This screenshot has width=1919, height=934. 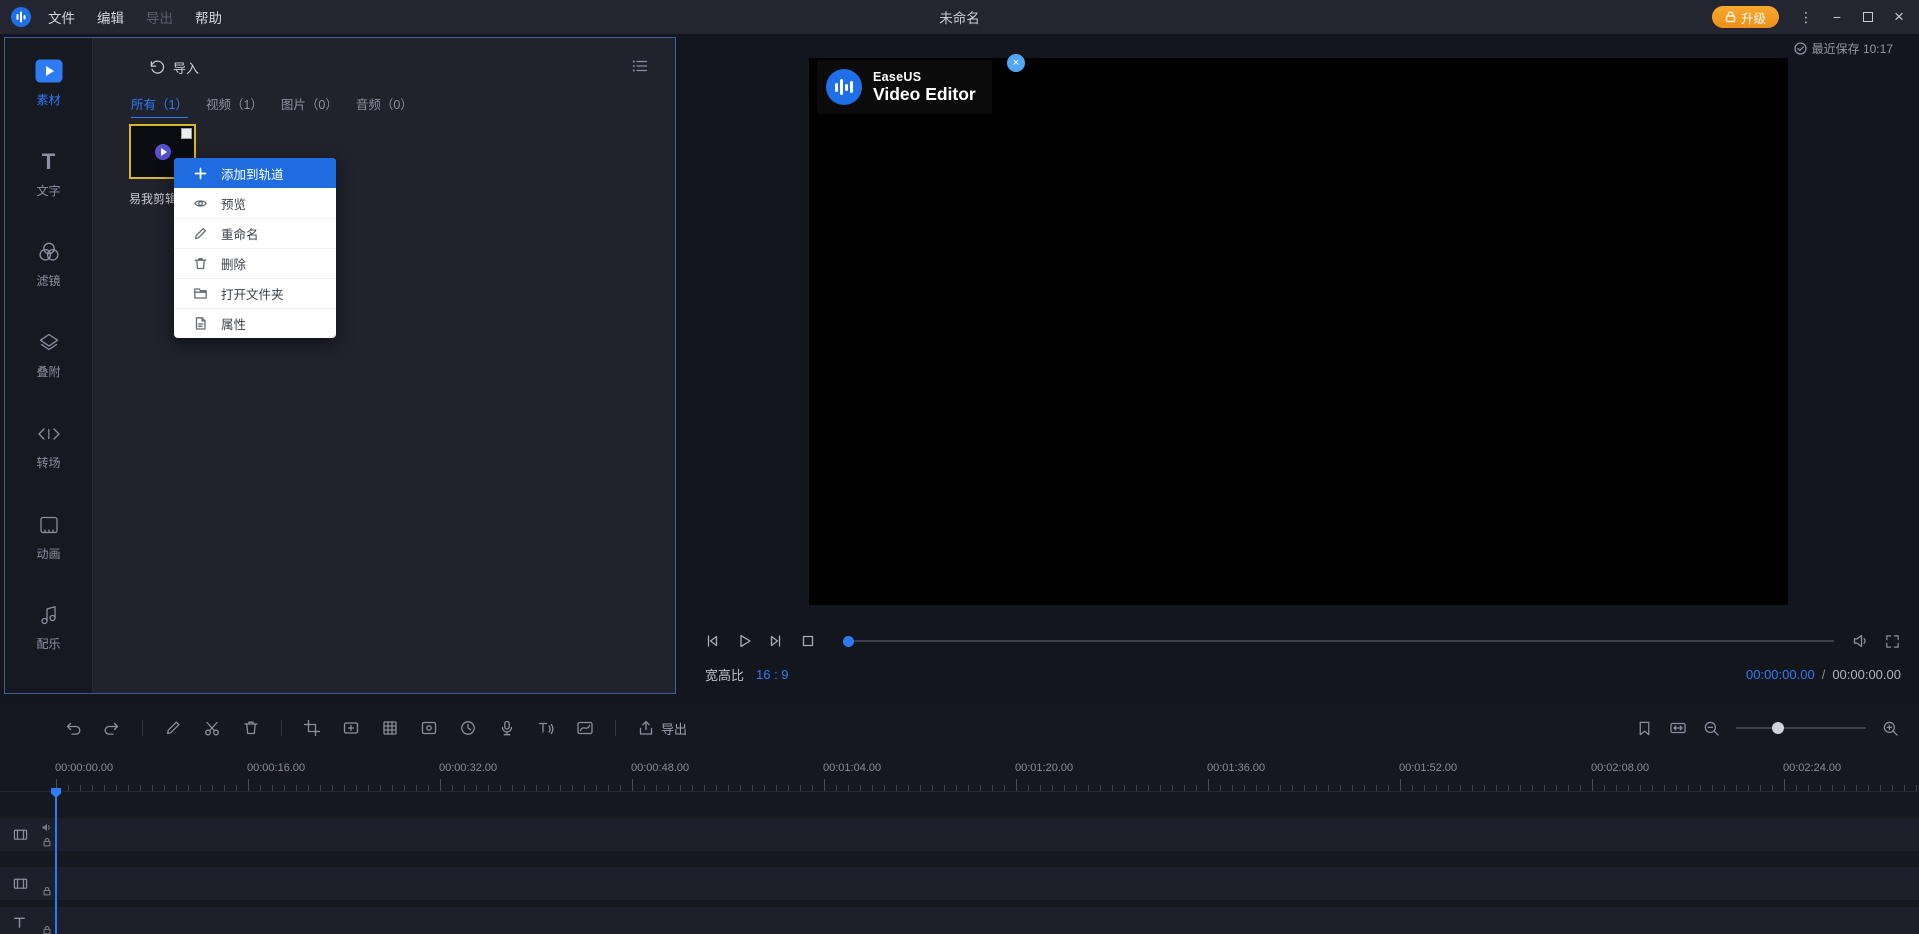 What do you see at coordinates (924, 94) in the screenshot?
I see `brand-product: Video Editor` at bounding box center [924, 94].